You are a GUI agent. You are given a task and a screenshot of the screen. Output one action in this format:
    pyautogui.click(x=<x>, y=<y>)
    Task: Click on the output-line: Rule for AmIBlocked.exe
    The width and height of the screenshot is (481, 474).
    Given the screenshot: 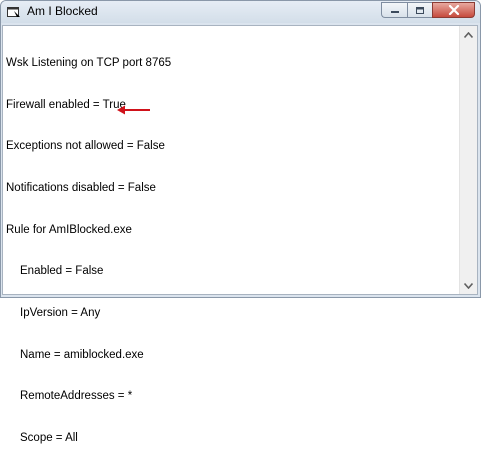 What is the action you would take?
    pyautogui.click(x=69, y=229)
    